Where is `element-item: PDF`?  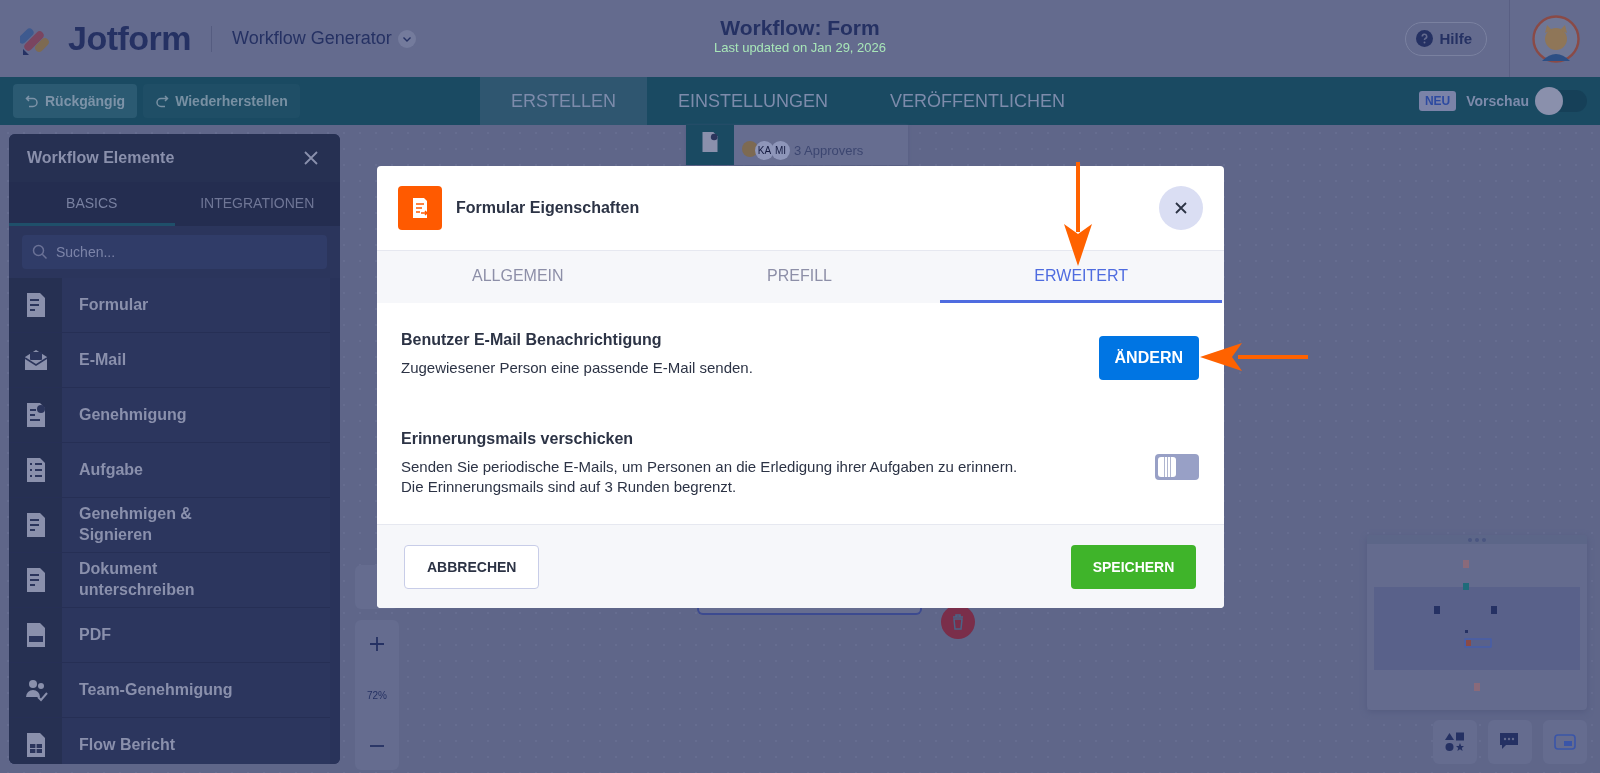
element-item: PDF is located at coordinates (169, 635).